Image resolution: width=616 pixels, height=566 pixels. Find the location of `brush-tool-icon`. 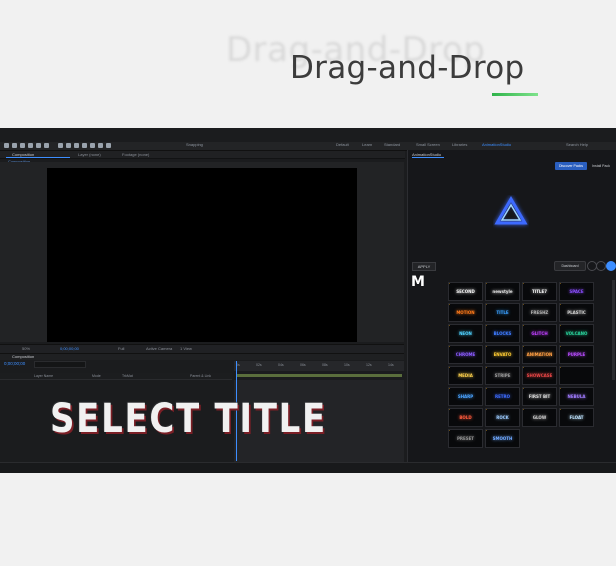

brush-tool-icon is located at coordinates (84, 145).